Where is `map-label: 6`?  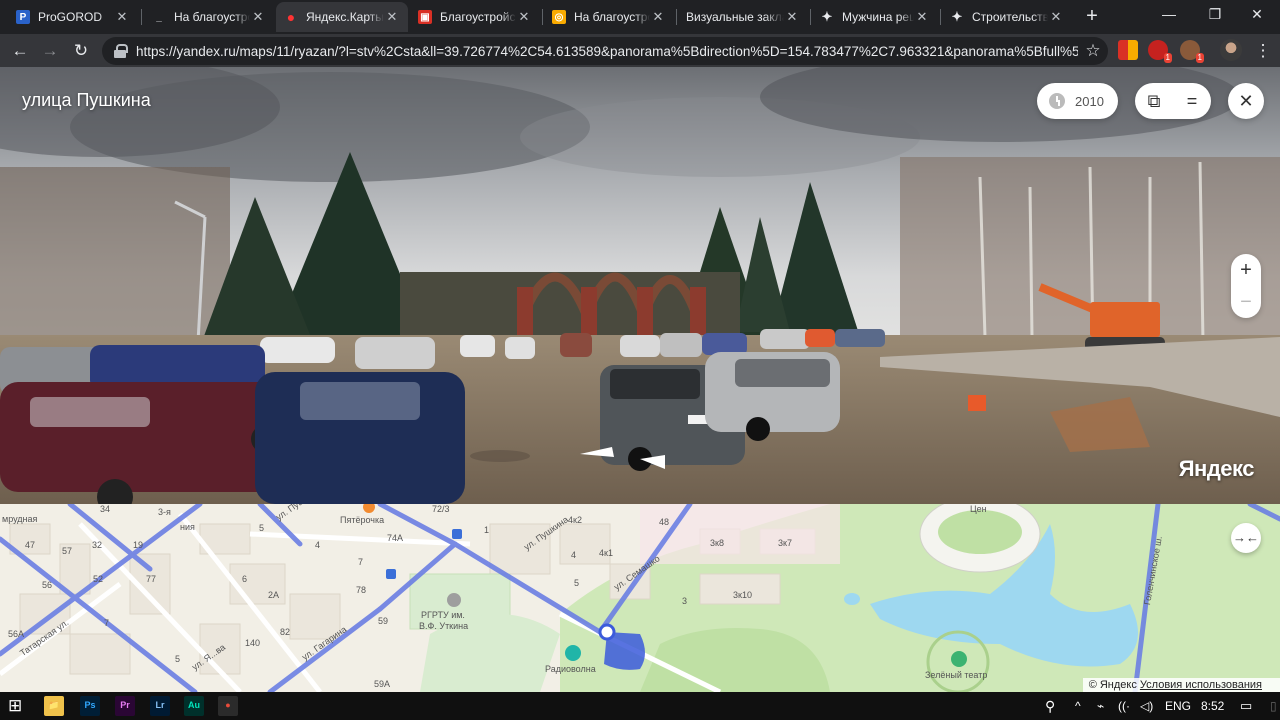
map-label: 6 is located at coordinates (245, 579).